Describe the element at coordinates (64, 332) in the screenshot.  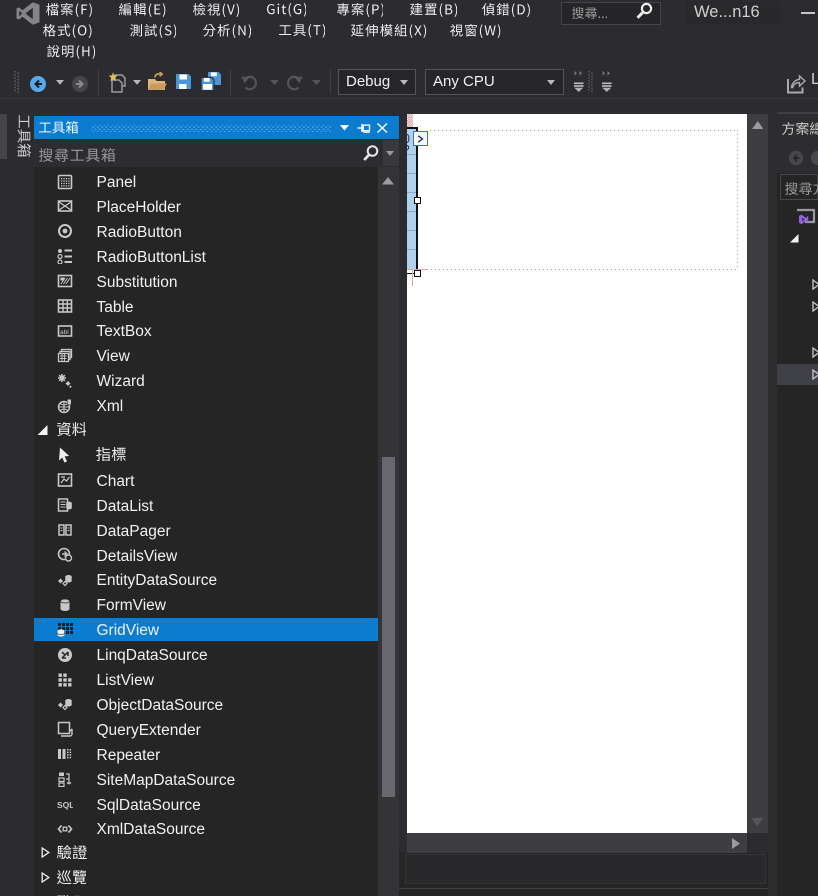
I see `svg-text: abl` at that location.